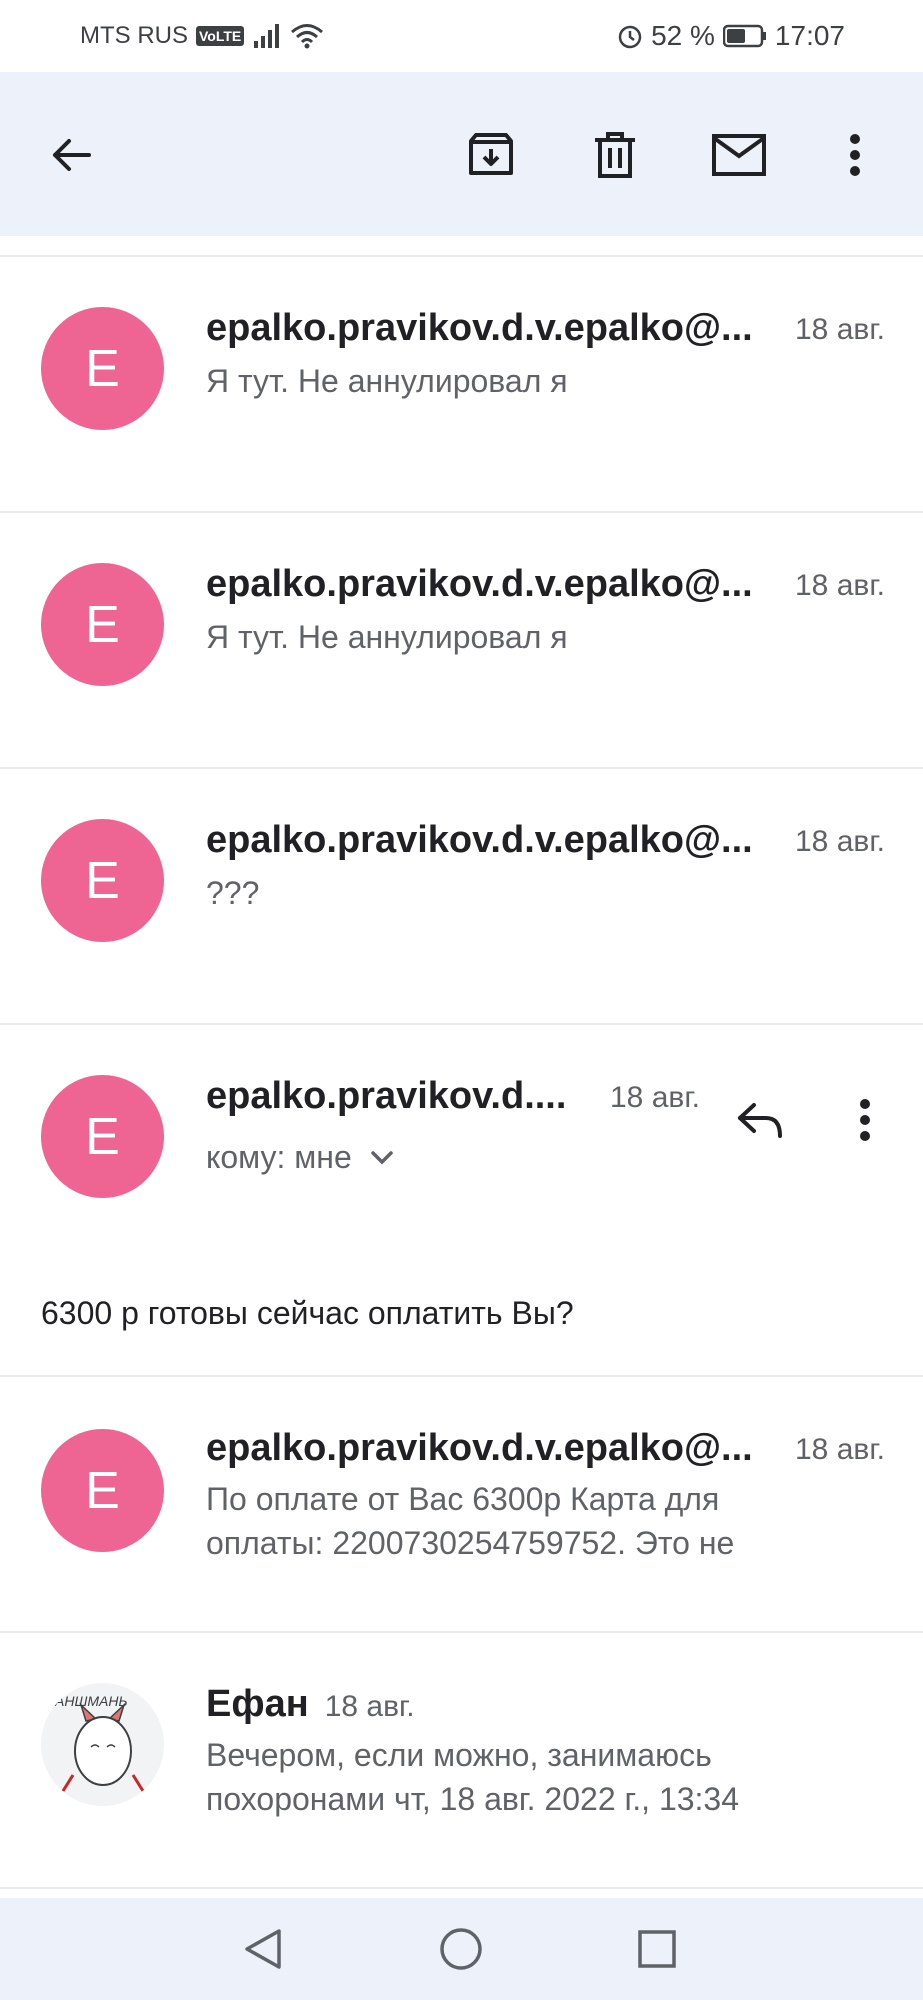 This screenshot has height=2000, width=923. I want to click on alarm-icon, so click(630, 37).